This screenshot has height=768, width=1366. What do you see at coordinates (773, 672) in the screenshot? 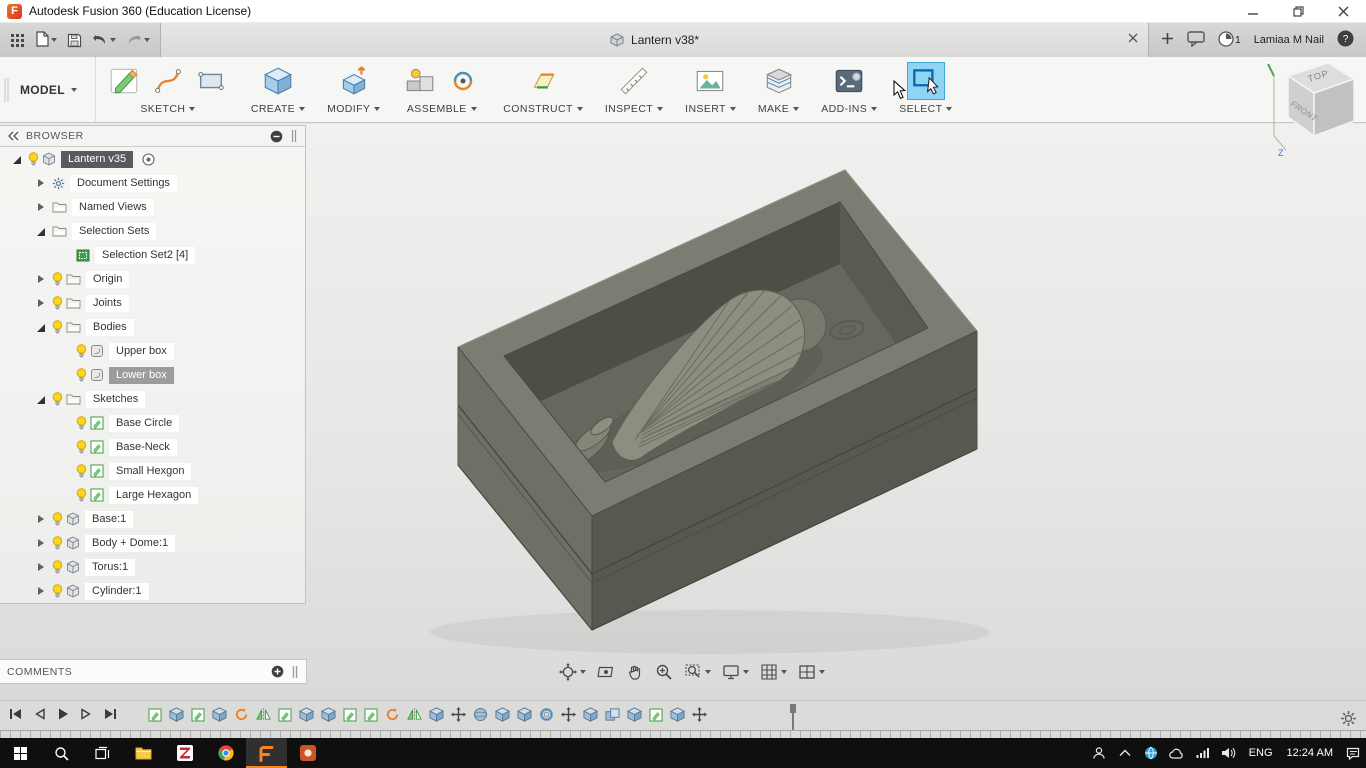
I see `grid-snaps-button` at bounding box center [773, 672].